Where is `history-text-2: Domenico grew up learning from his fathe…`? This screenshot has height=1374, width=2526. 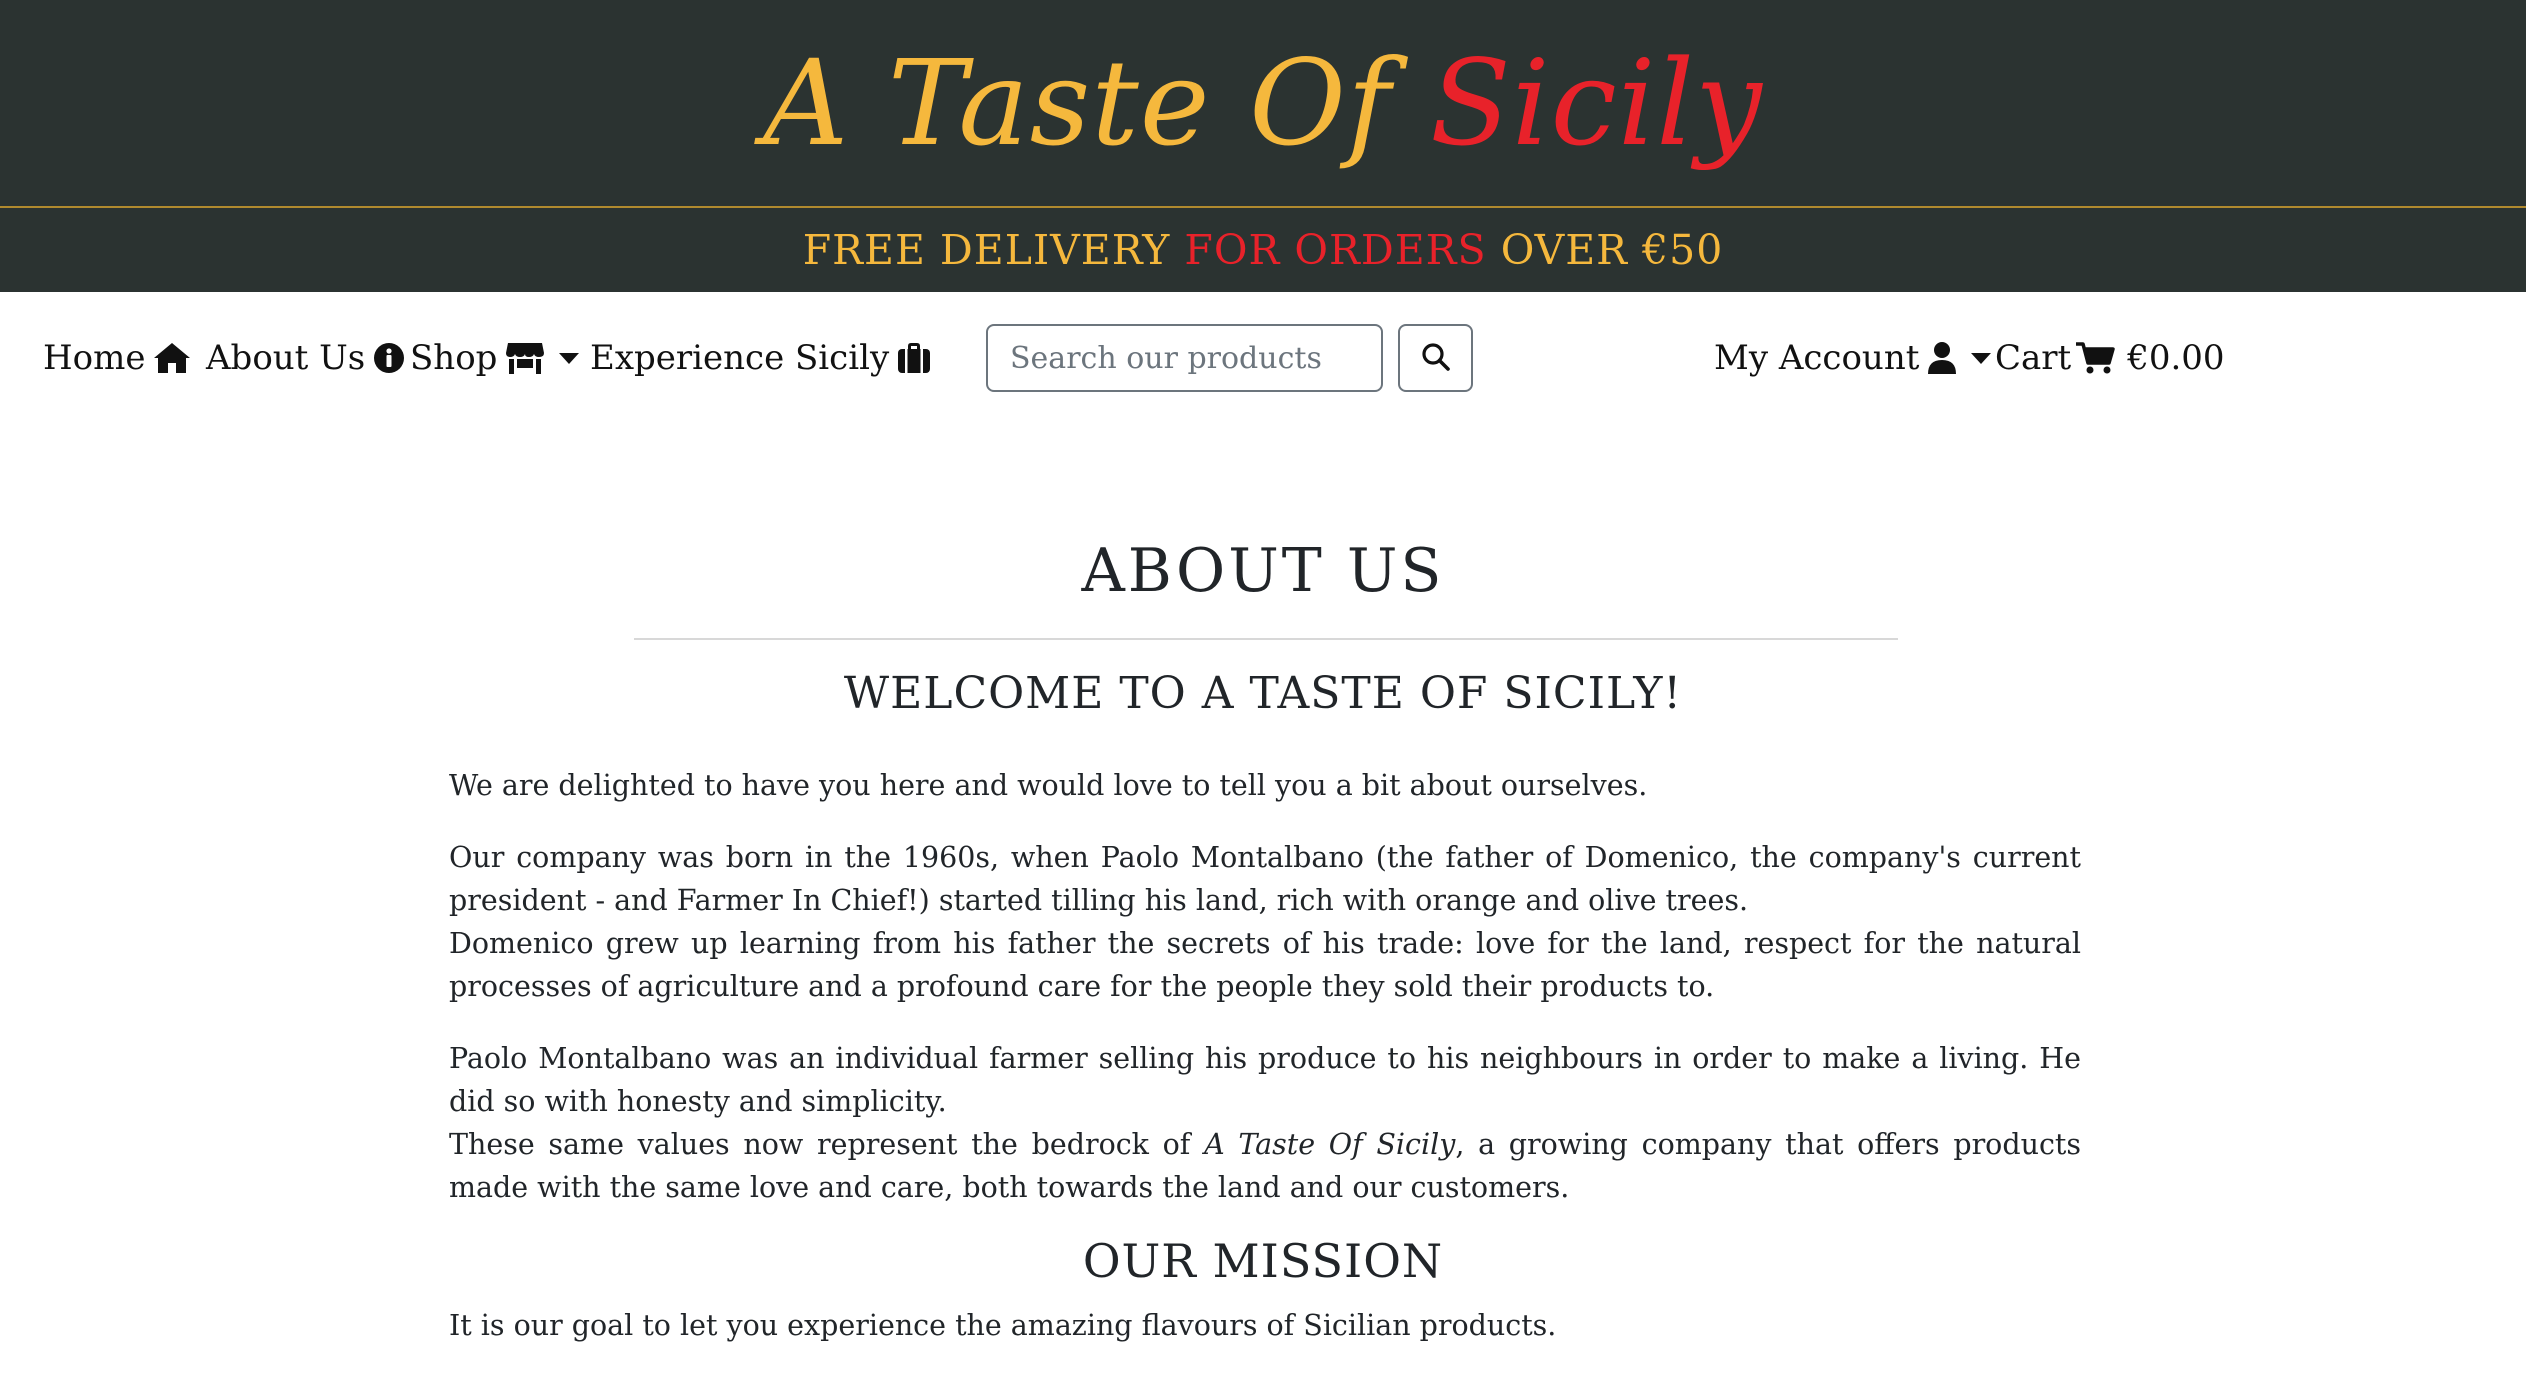
history-text-2: Domenico grew up learning from his fathe… is located at coordinates (1265, 965).